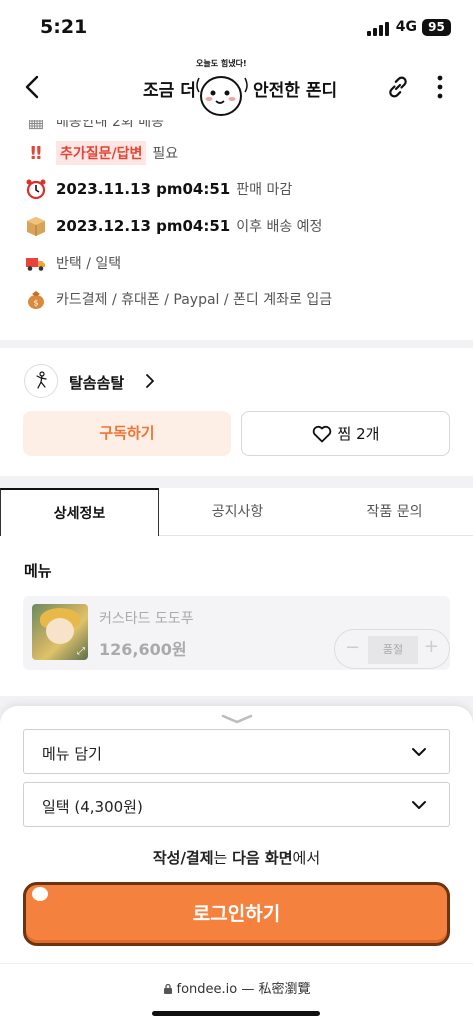 This screenshot has height=1024, width=473. I want to click on subscribe-button: 구독하기, so click(127, 433).